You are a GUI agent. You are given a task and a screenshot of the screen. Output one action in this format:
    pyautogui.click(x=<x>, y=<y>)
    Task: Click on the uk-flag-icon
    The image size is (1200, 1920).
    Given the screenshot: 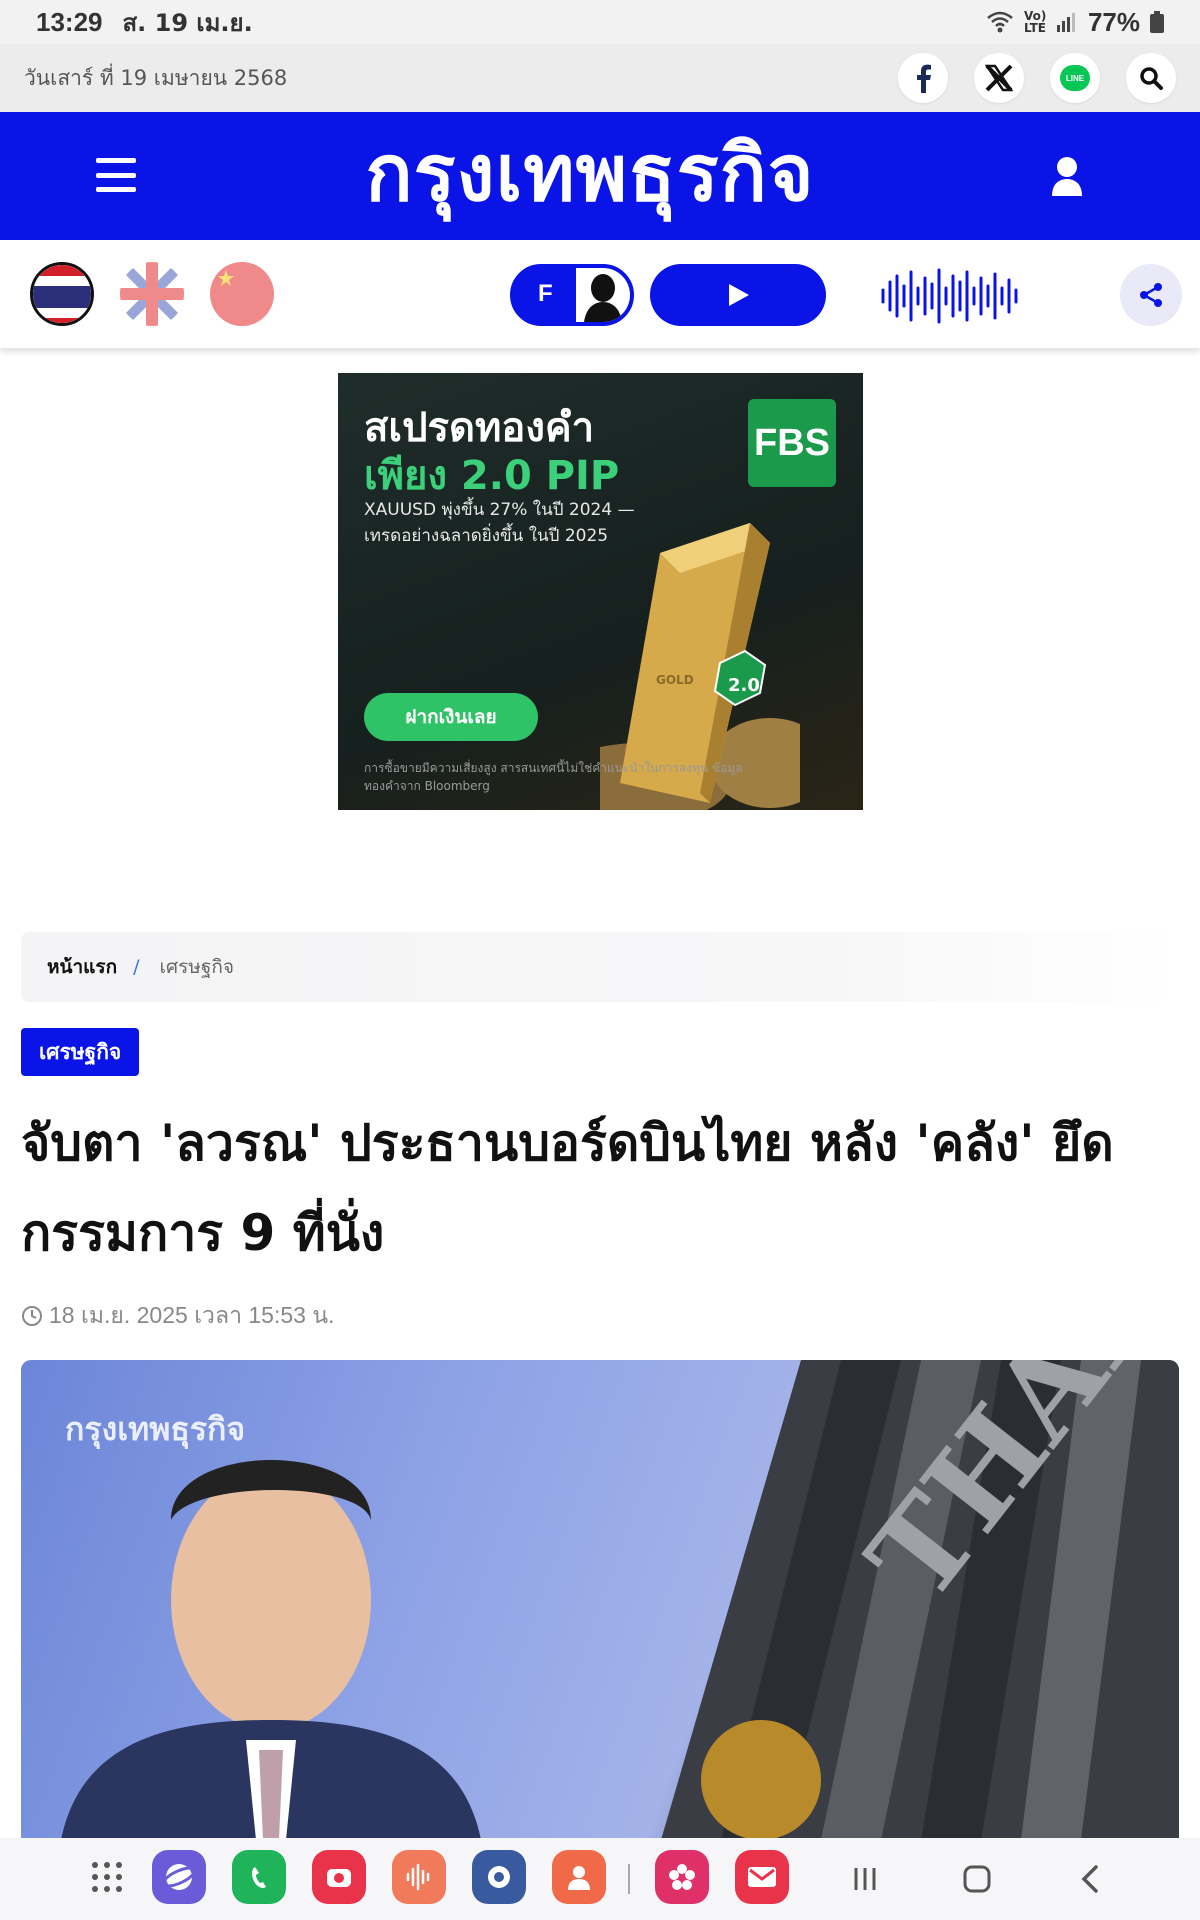 What is the action you would take?
    pyautogui.click(x=152, y=294)
    